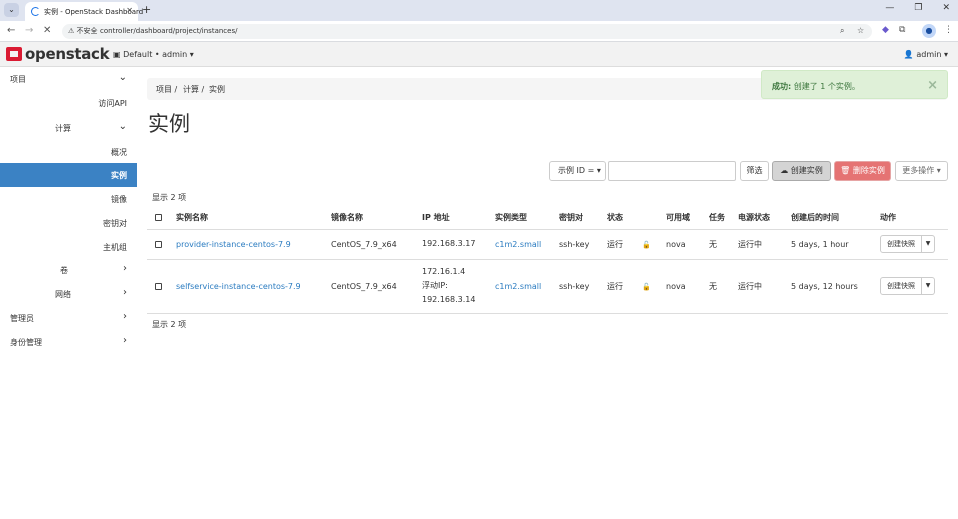 This screenshot has width=958, height=519. I want to click on filter-field-select: 示例 ID = ▾, so click(577, 171).